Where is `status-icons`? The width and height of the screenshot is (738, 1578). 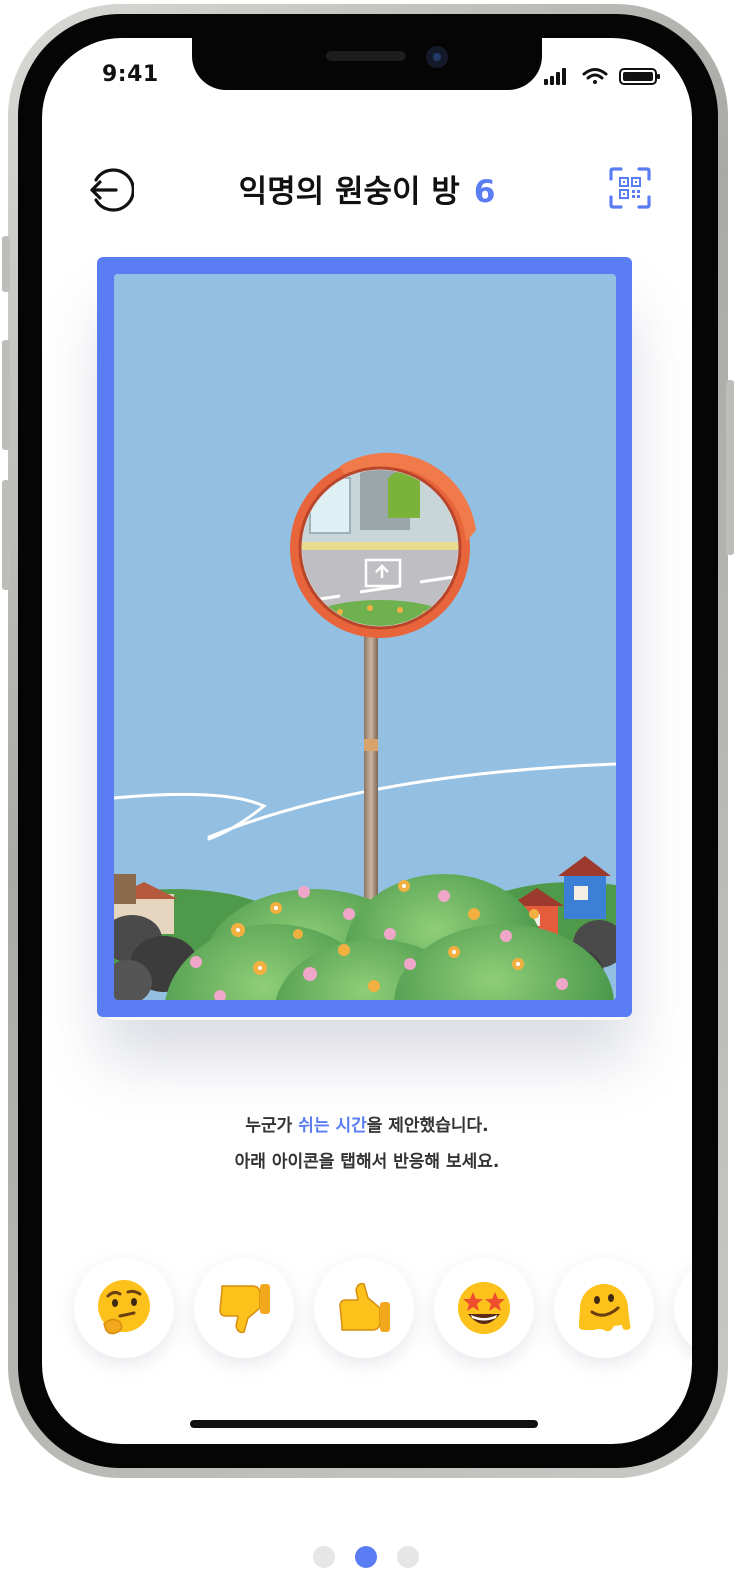
status-icons is located at coordinates (602, 76).